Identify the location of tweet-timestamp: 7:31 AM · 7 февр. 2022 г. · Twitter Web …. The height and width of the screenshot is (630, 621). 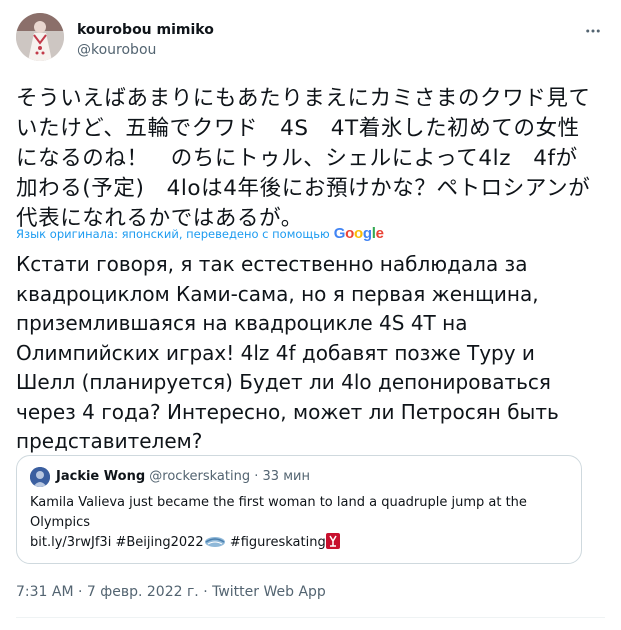
(171, 592).